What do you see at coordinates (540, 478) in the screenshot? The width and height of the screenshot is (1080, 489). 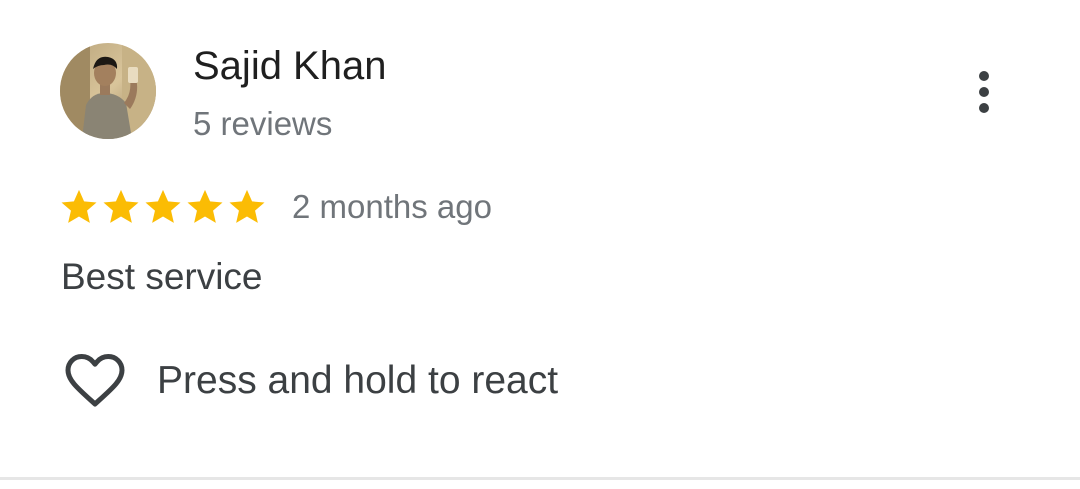 I see `divider` at bounding box center [540, 478].